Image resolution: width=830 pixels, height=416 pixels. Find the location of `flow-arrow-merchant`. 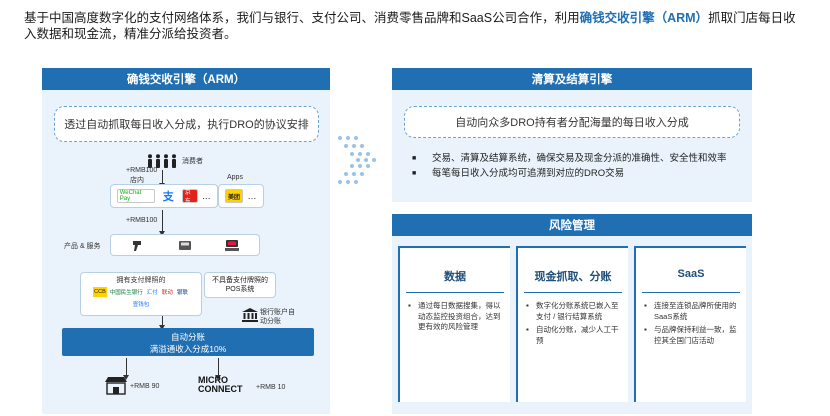

flow-arrow-merchant is located at coordinates (126, 369).